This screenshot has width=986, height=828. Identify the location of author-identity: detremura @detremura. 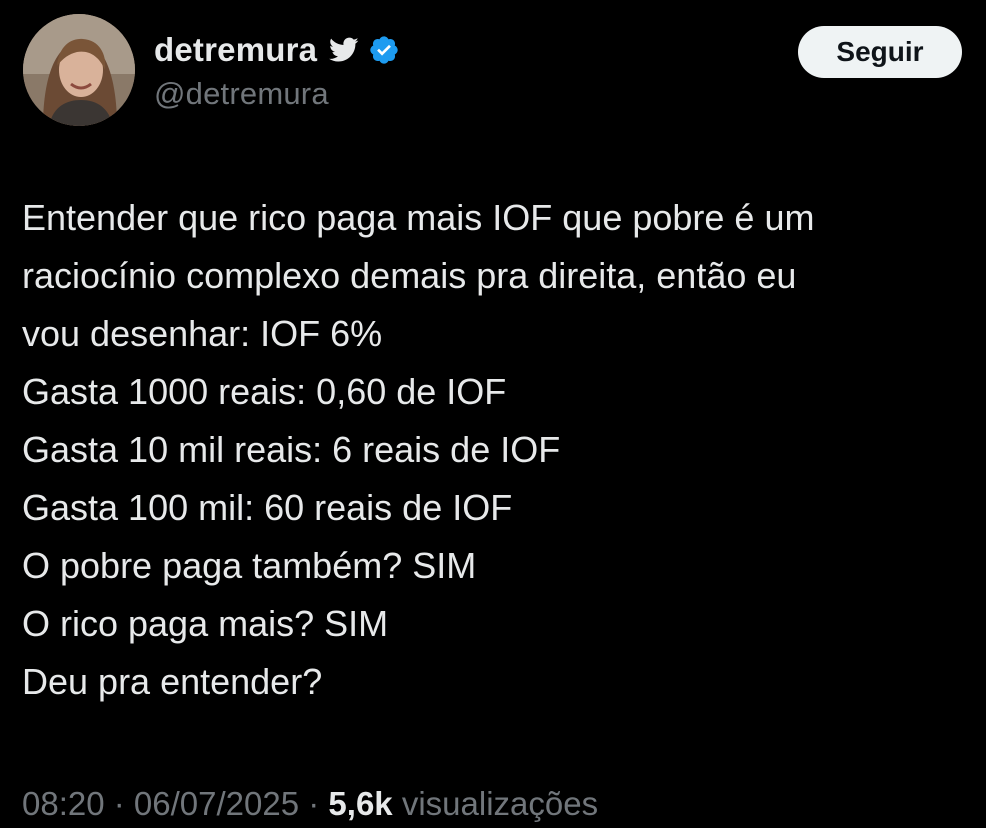
(277, 70).